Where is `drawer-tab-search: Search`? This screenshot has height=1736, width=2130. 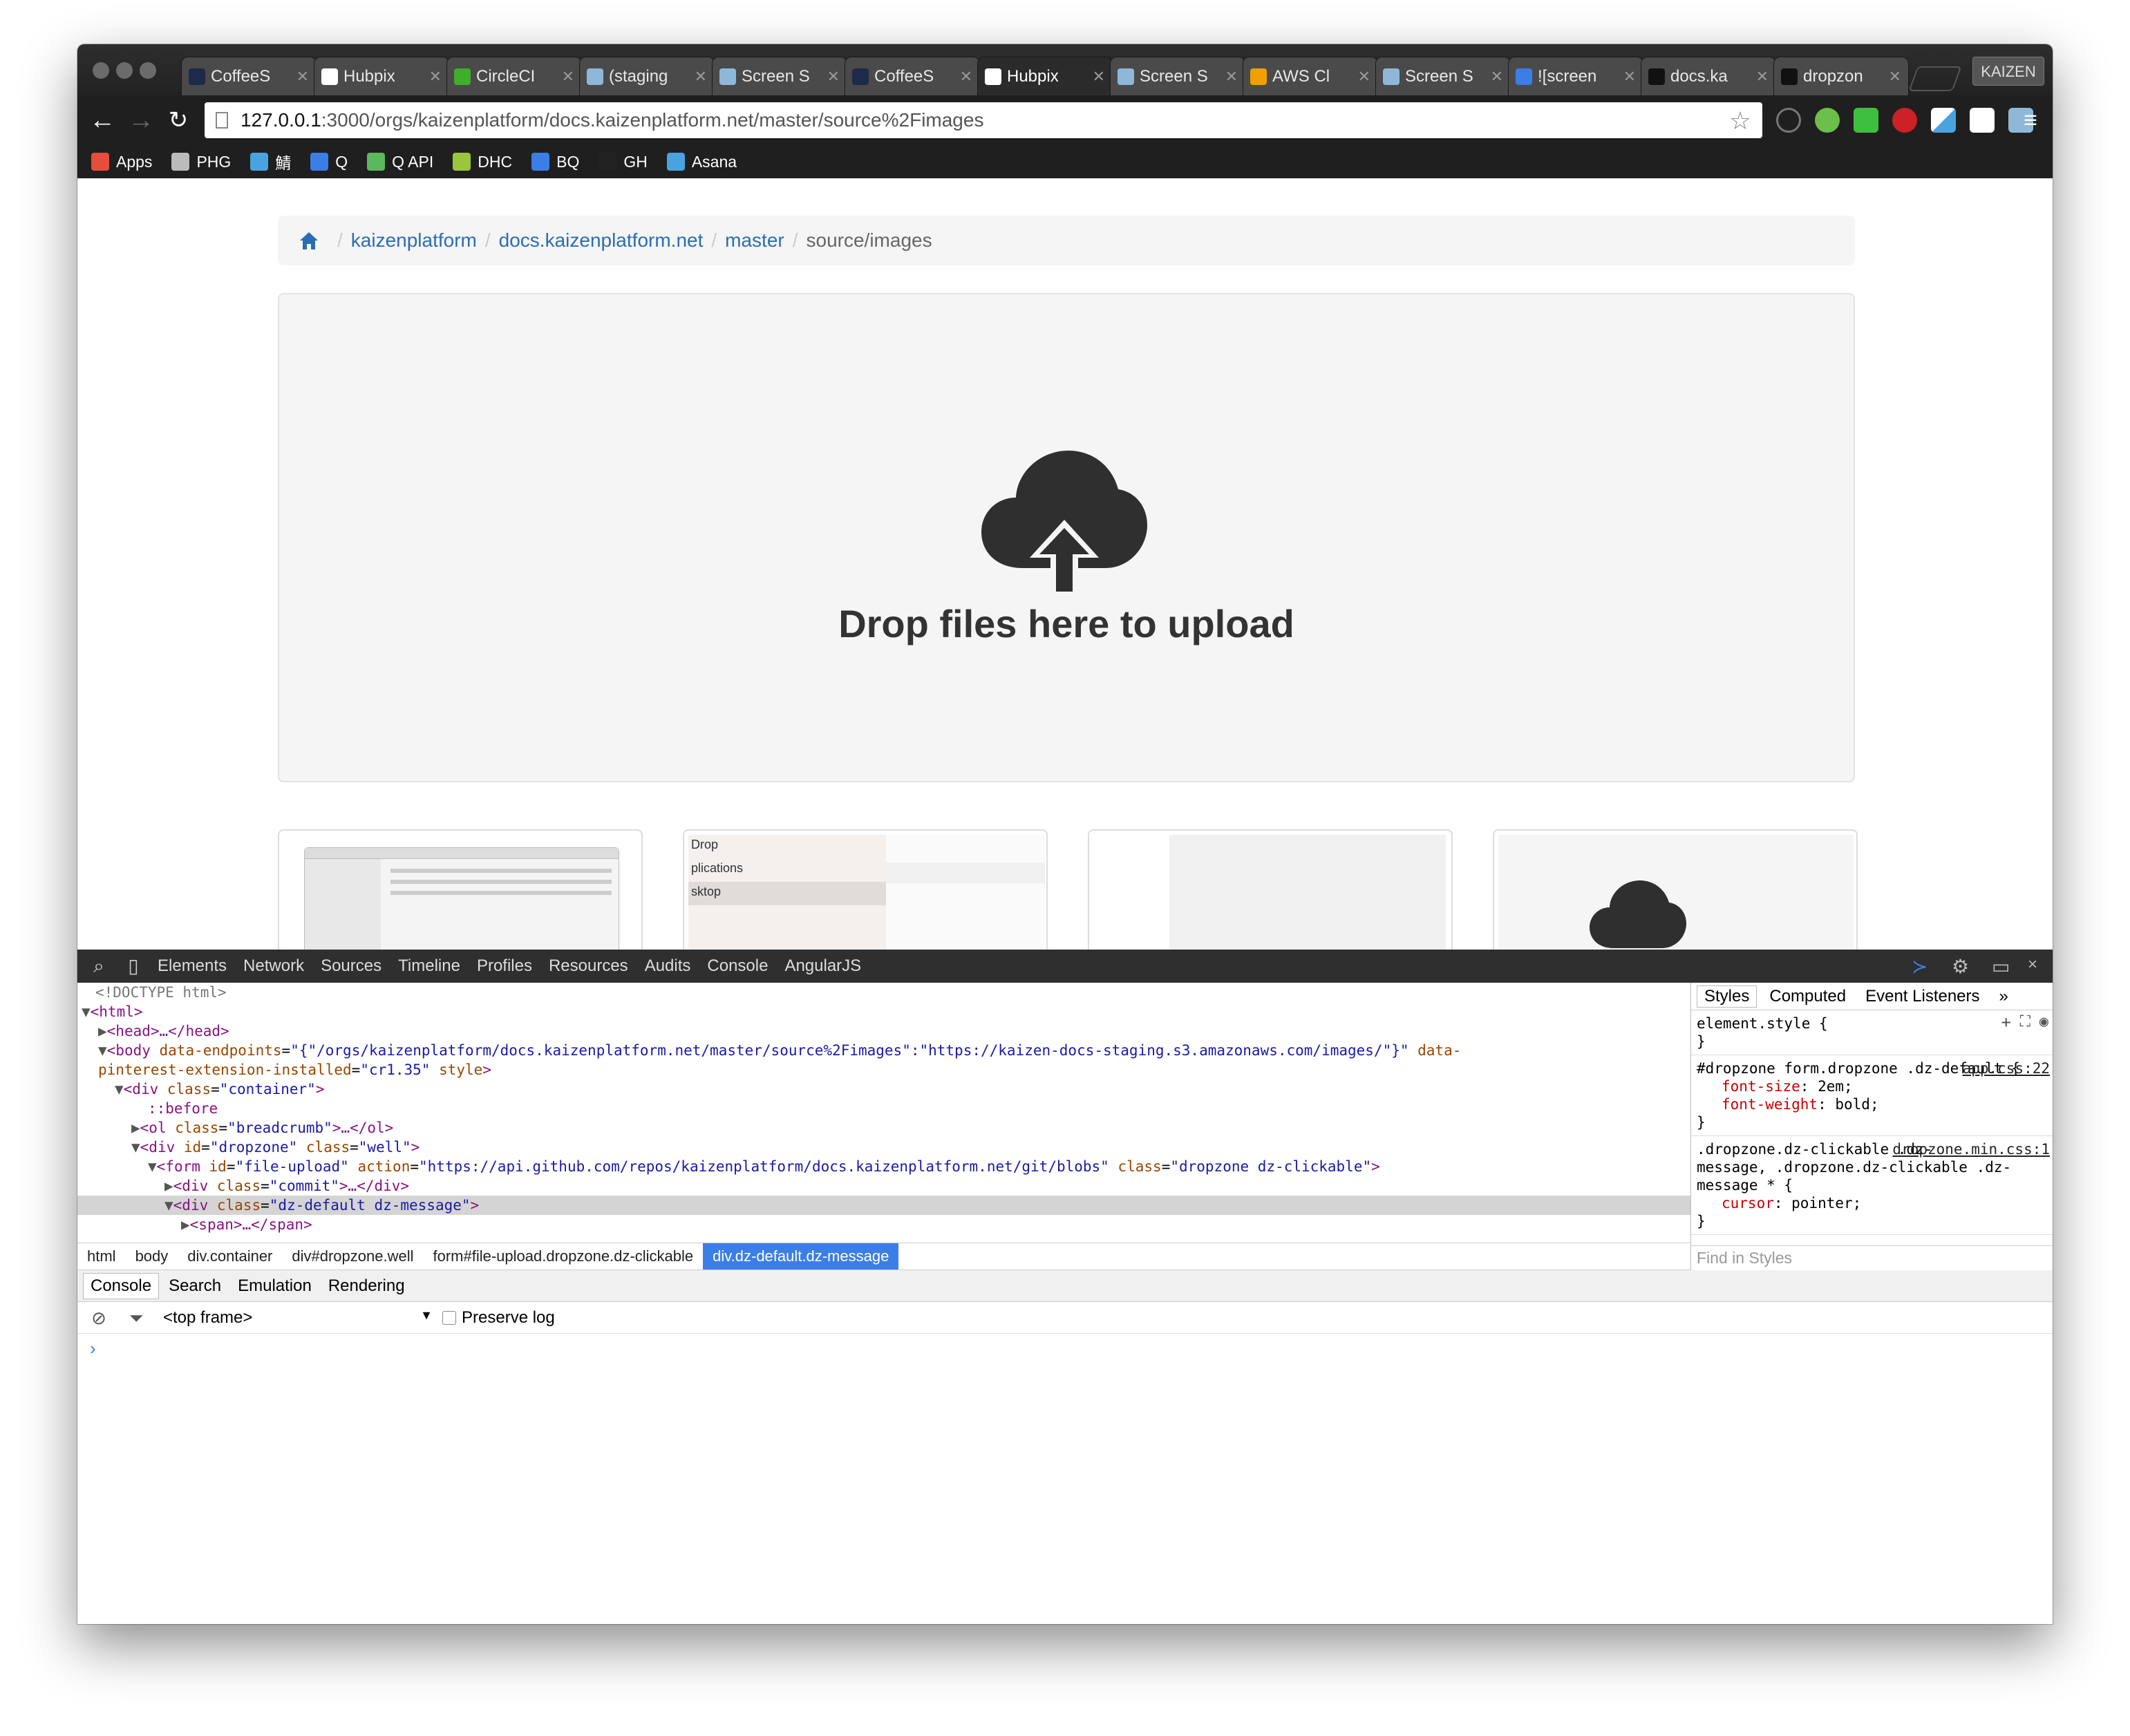 drawer-tab-search: Search is located at coordinates (195, 1286).